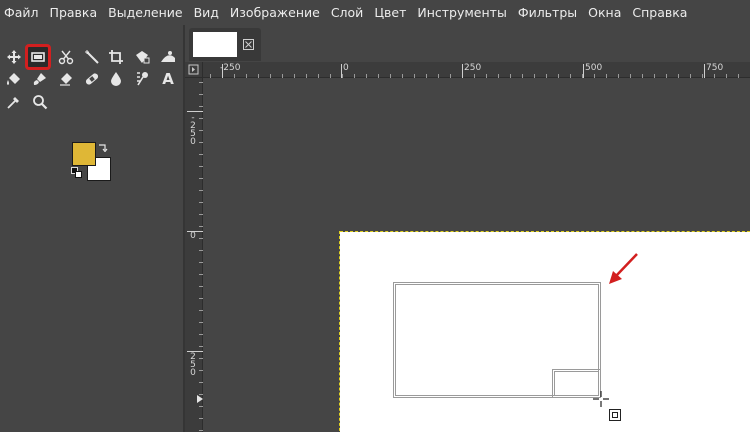 This screenshot has height=432, width=750. I want to click on eraser-icon, so click(66, 79).